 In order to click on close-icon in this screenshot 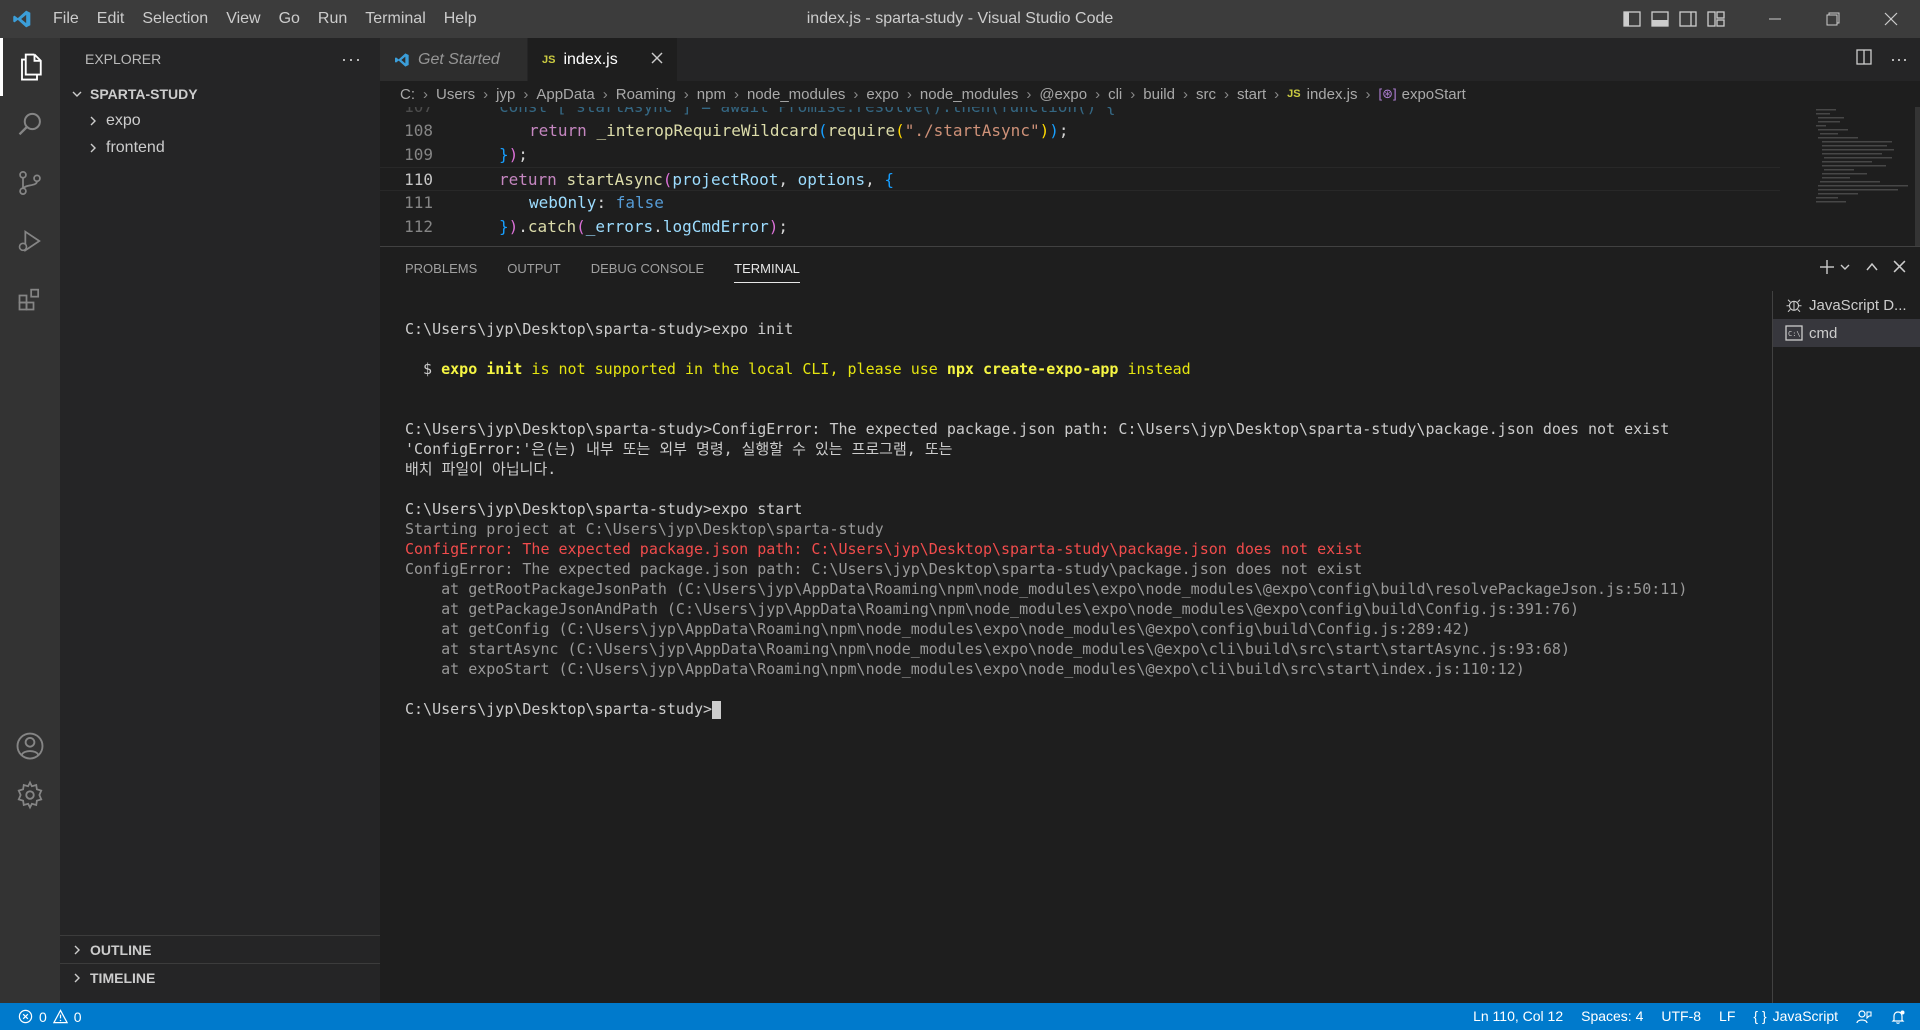, I will do `click(657, 60)`.